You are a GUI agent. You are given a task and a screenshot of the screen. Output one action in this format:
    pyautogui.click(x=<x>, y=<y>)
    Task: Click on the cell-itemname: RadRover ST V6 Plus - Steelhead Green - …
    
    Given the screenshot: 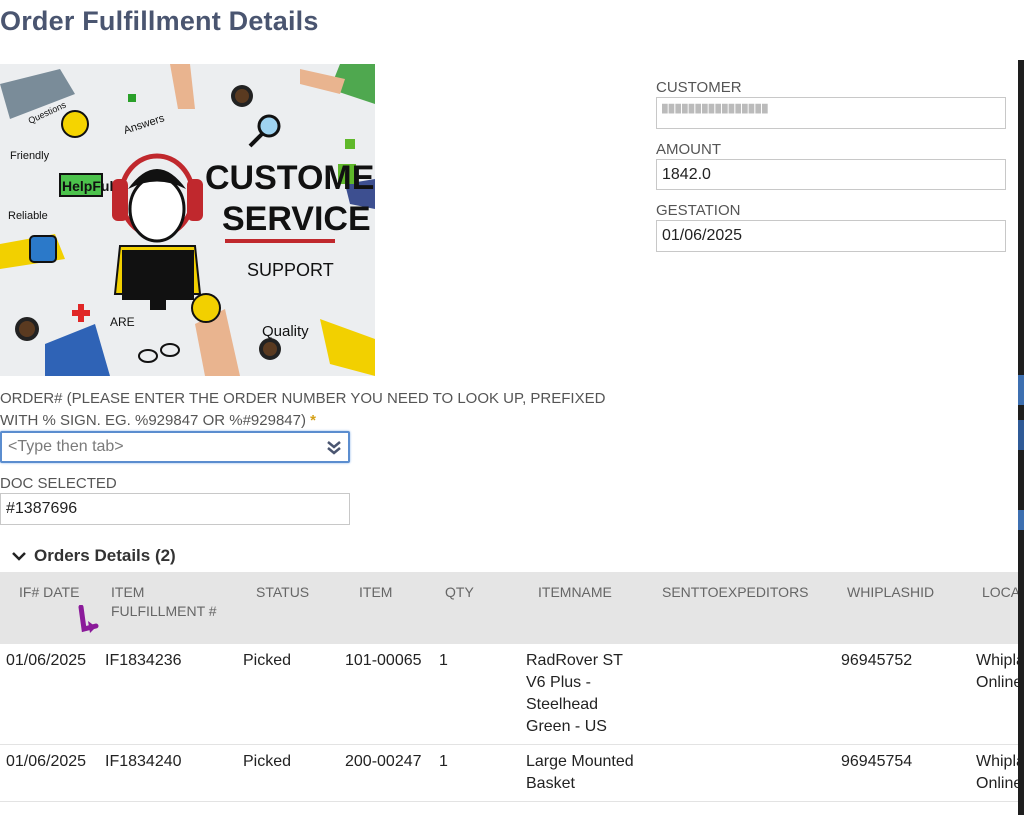 What is the action you would take?
    pyautogui.click(x=588, y=694)
    